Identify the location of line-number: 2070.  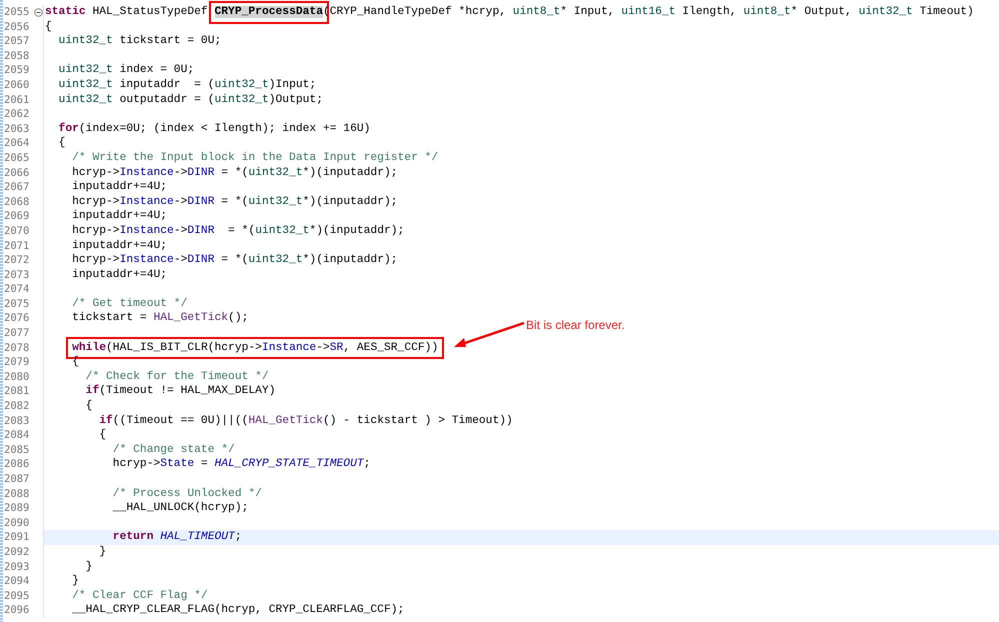
(16, 231).